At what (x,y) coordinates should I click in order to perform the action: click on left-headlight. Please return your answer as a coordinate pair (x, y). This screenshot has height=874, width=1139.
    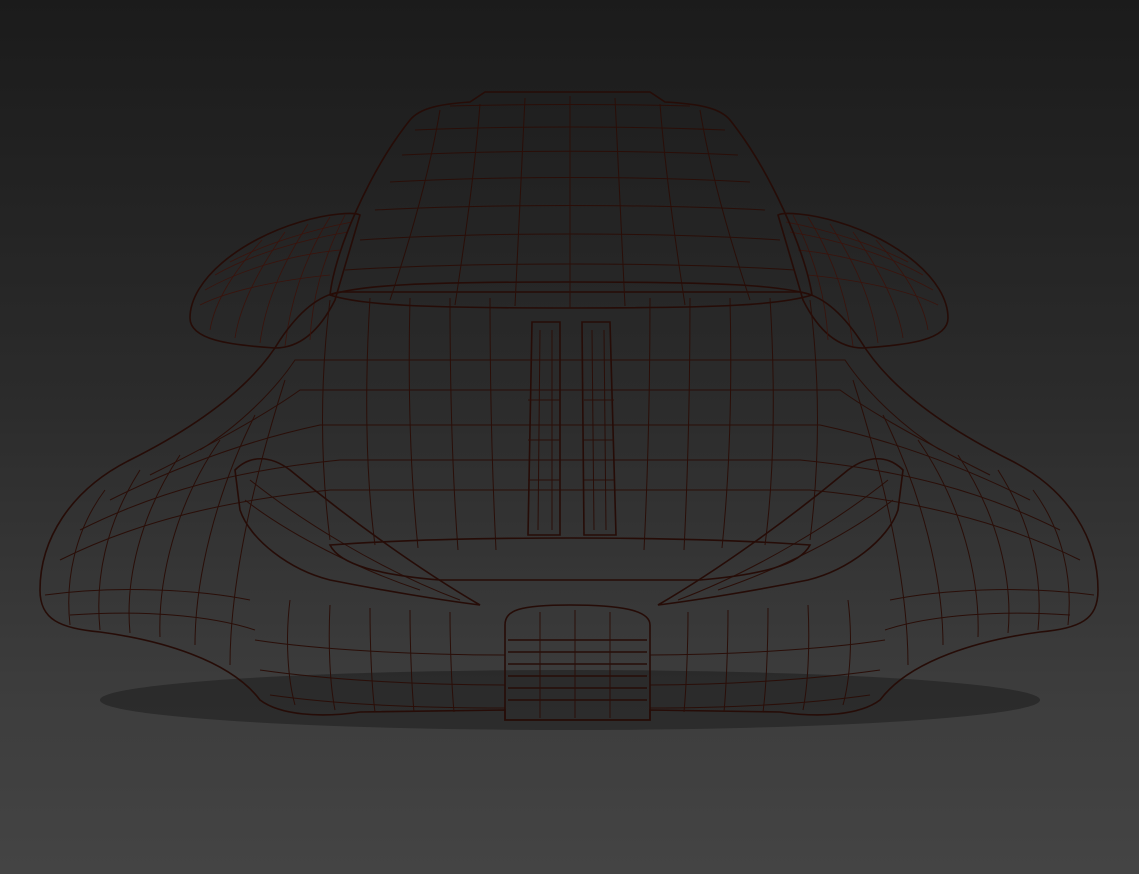
    Looking at the image, I should click on (357, 532).